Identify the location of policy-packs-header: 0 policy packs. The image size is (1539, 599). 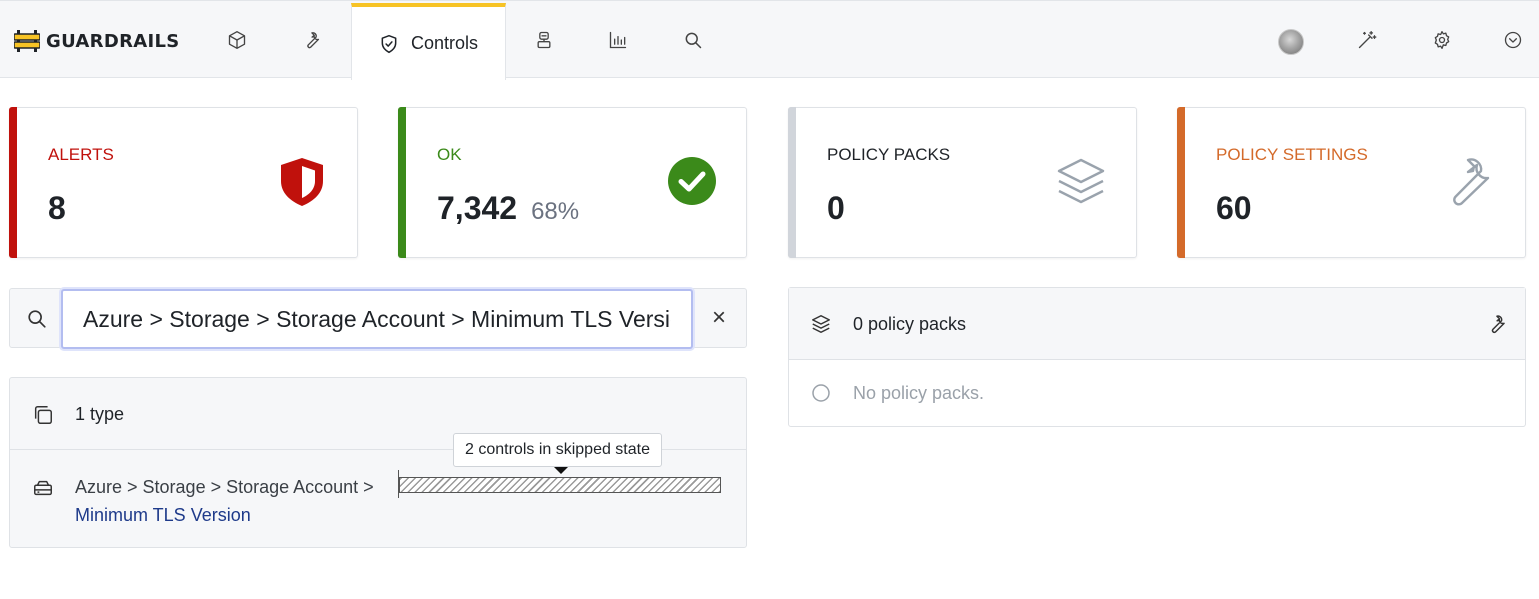
(1157, 324).